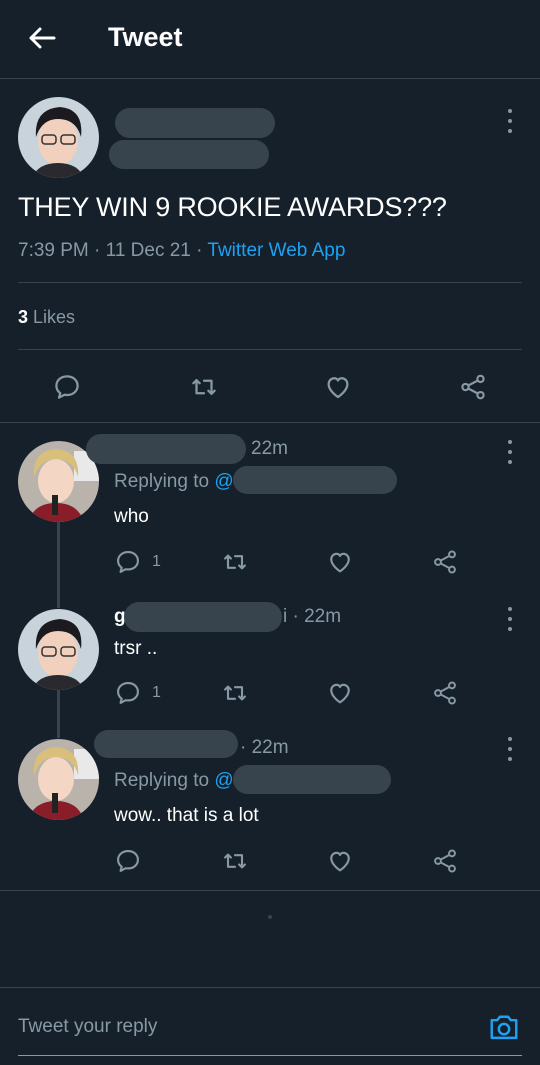 Image resolution: width=540 pixels, height=1065 pixels. I want to click on reply-text: trsr .., so click(136, 648).